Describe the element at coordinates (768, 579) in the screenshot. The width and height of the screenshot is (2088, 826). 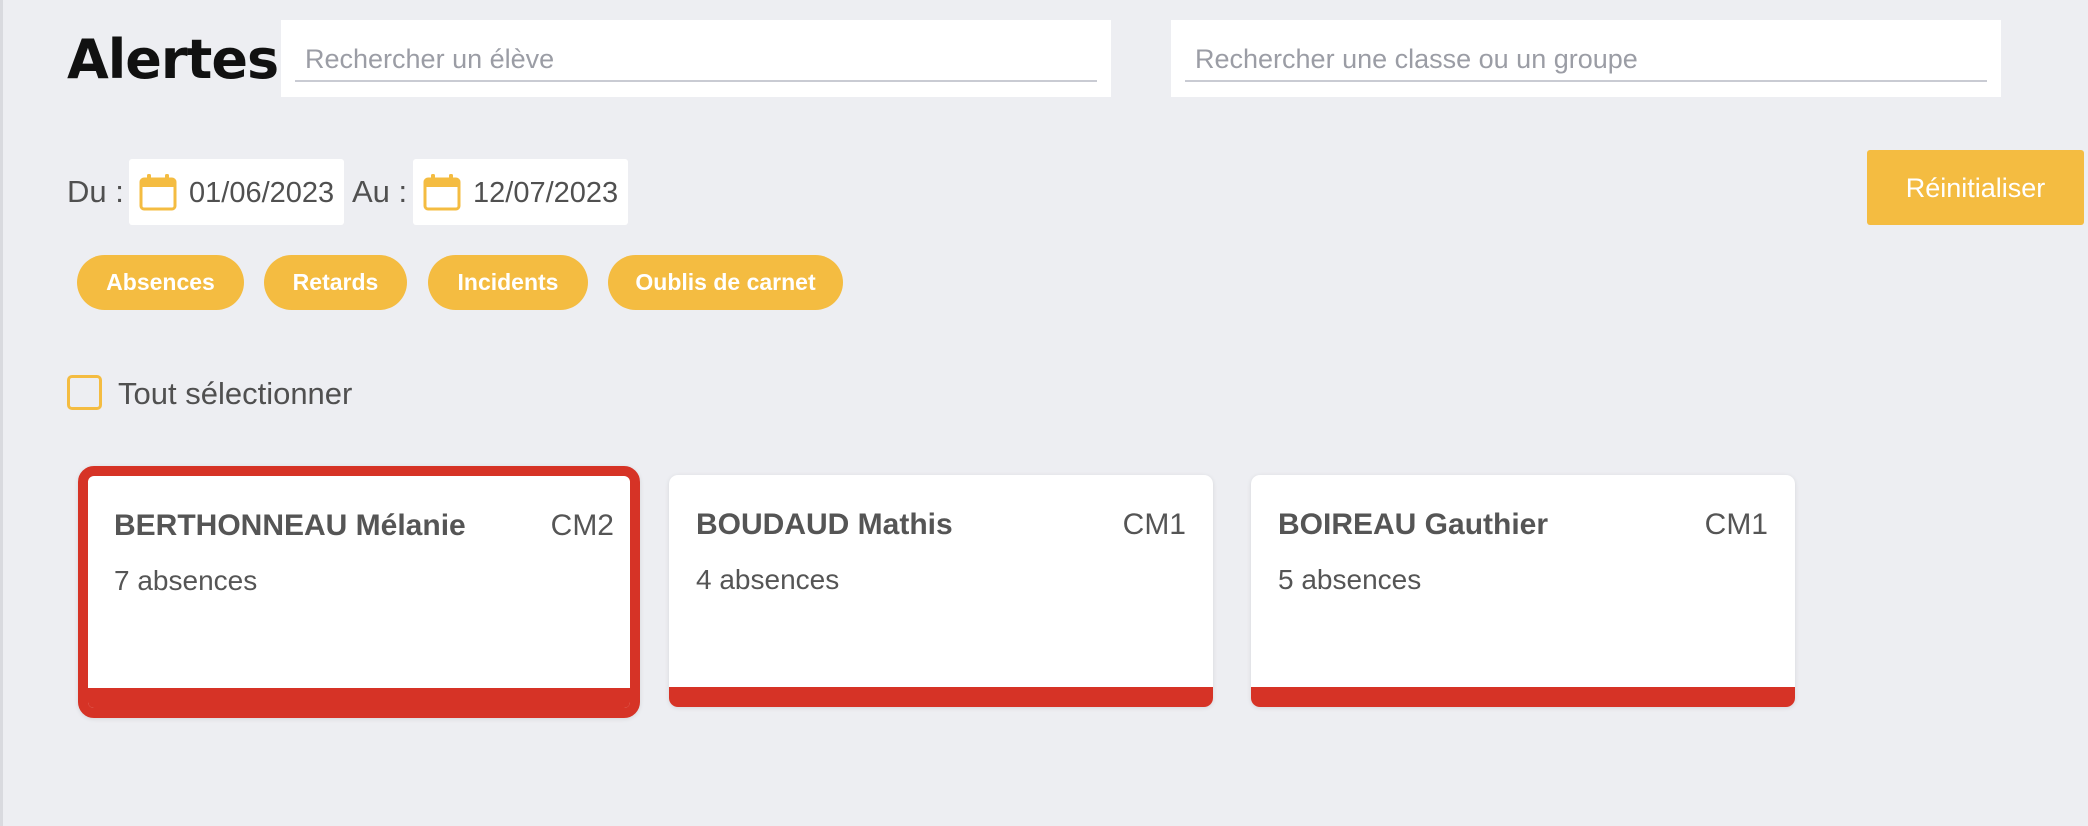
I see `alert-count: 4 absences` at that location.